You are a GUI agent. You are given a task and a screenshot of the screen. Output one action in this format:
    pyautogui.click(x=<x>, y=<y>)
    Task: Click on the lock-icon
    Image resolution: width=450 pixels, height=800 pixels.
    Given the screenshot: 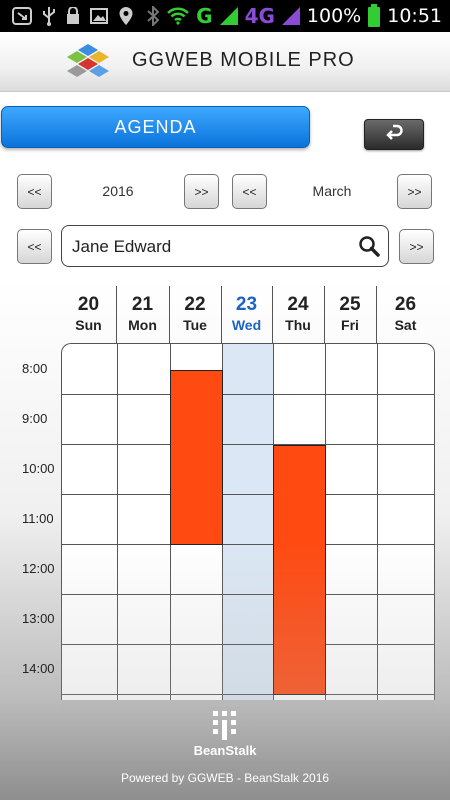 What is the action you would take?
    pyautogui.click(x=73, y=16)
    